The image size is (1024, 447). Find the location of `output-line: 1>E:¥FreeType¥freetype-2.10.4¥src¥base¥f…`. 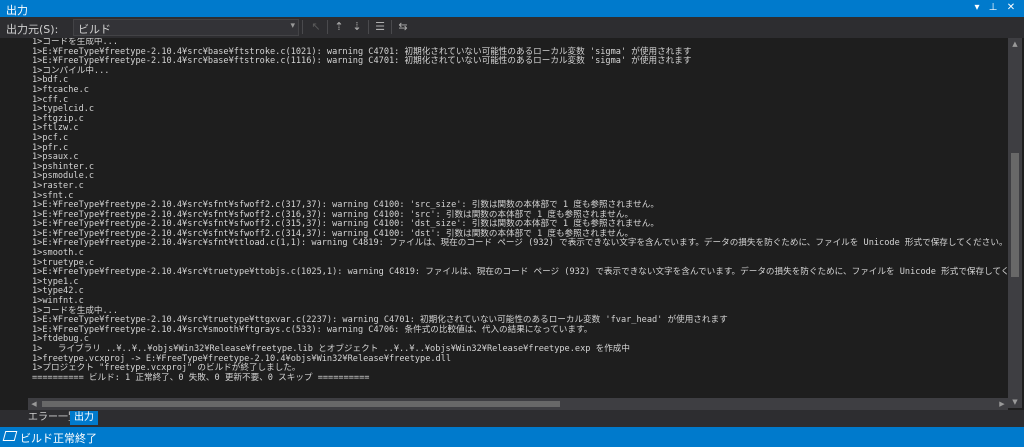

output-line: 1>E:¥FreeType¥freetype-2.10.4¥src¥base¥f… is located at coordinates (362, 61).